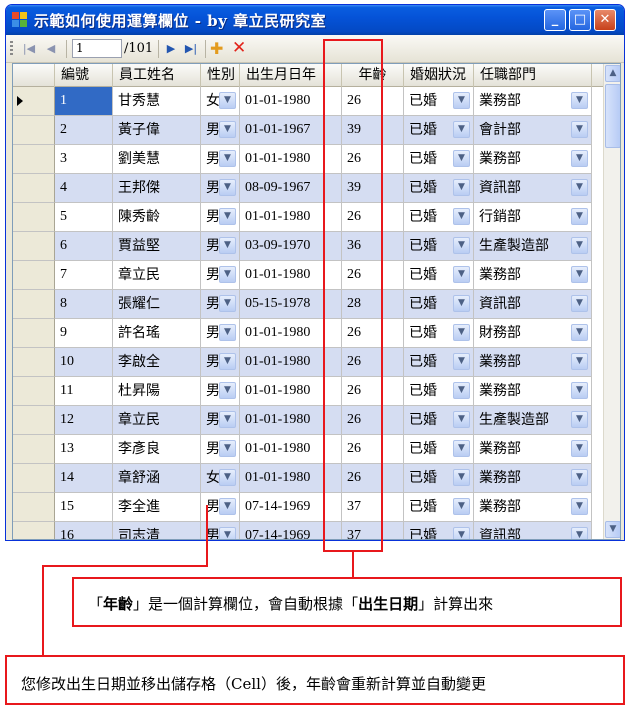  Describe the element at coordinates (84, 275) in the screenshot. I see `grid-cell-id: 7` at that location.